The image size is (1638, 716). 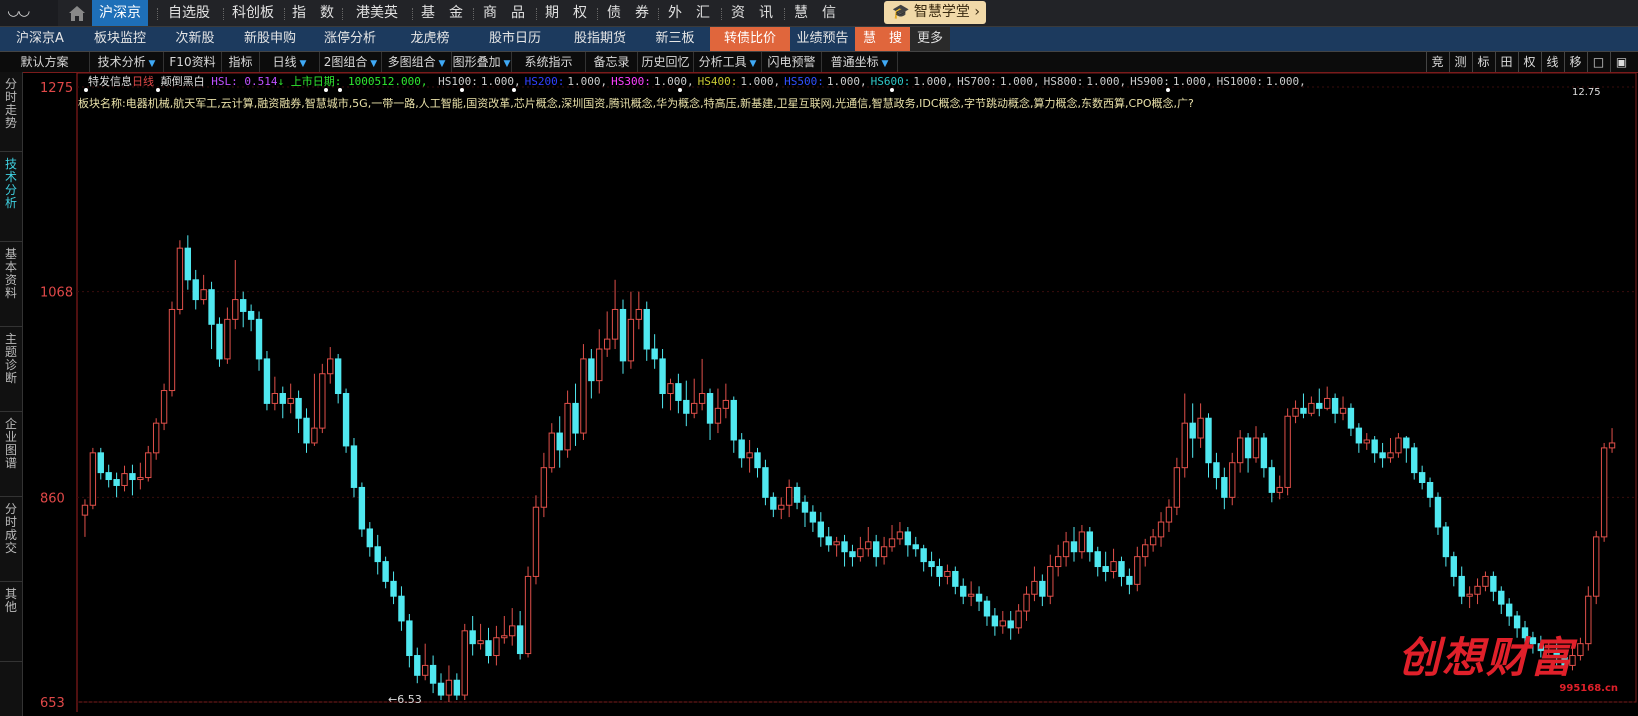 I want to click on toolbar-right-button-3: 田, so click(x=1506, y=62).